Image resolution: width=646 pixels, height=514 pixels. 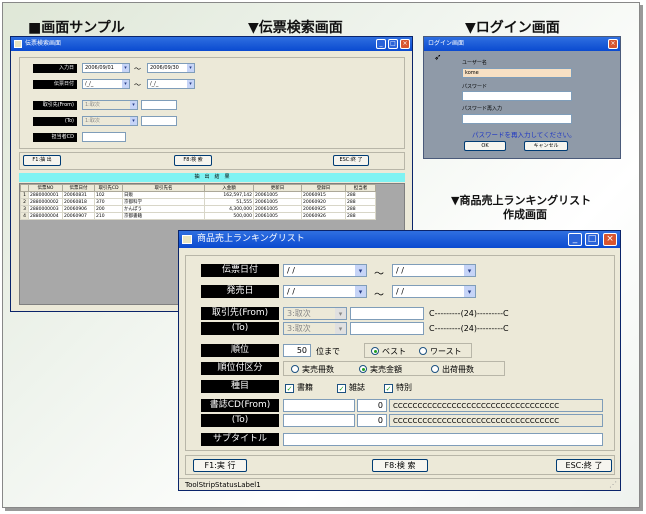 I want to click on input-date-to: 2006/09/30 ▾, so click(x=171, y=68).